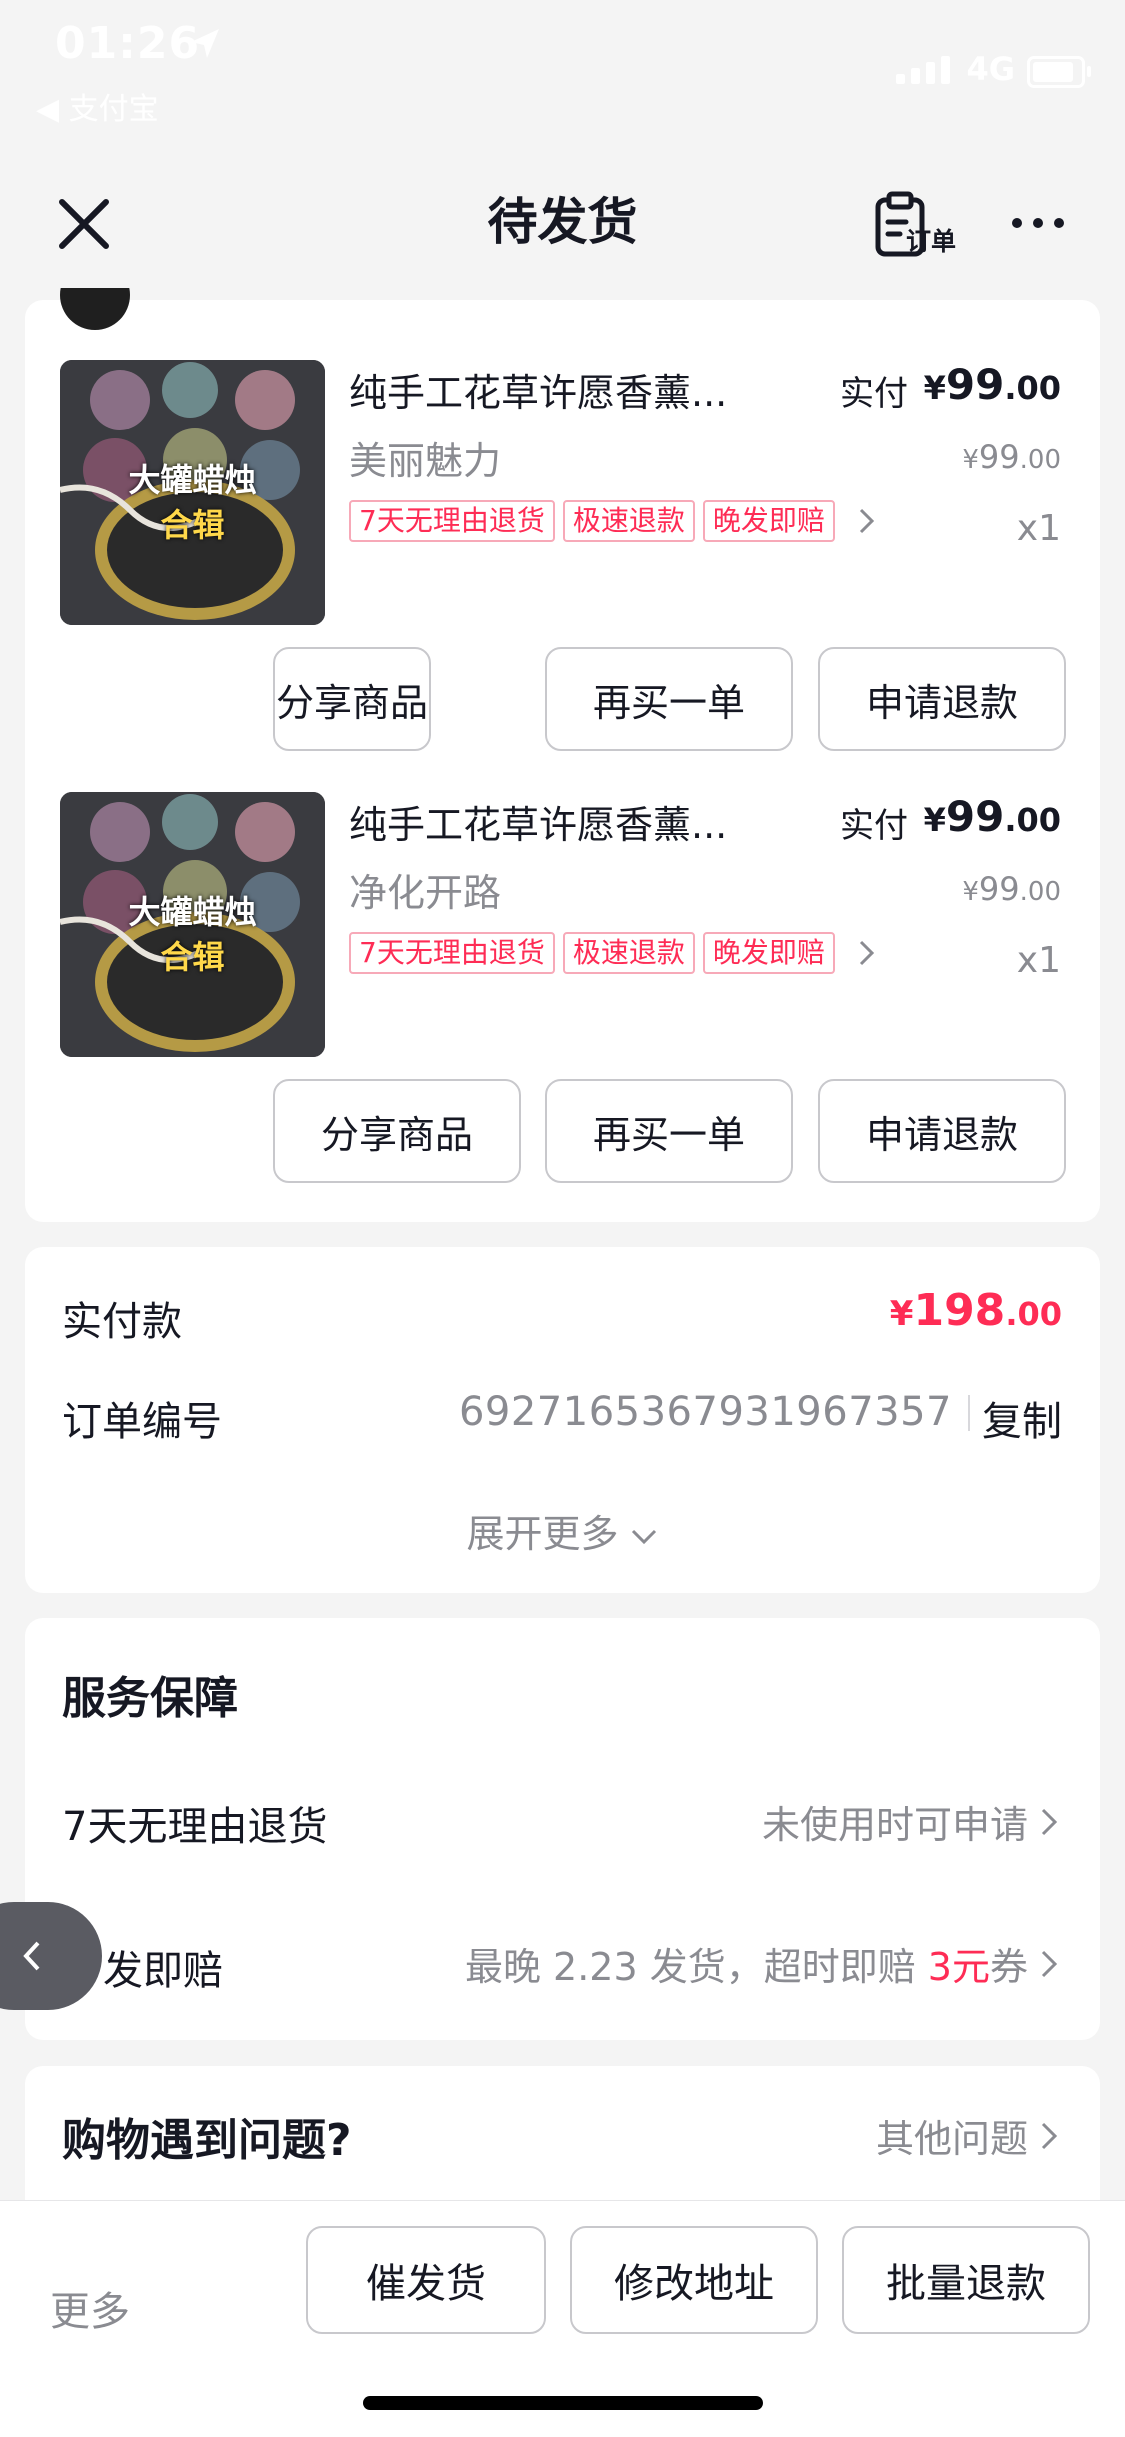 This screenshot has width=1125, height=2437. What do you see at coordinates (1022, 1418) in the screenshot?
I see `copy-button: 复制` at bounding box center [1022, 1418].